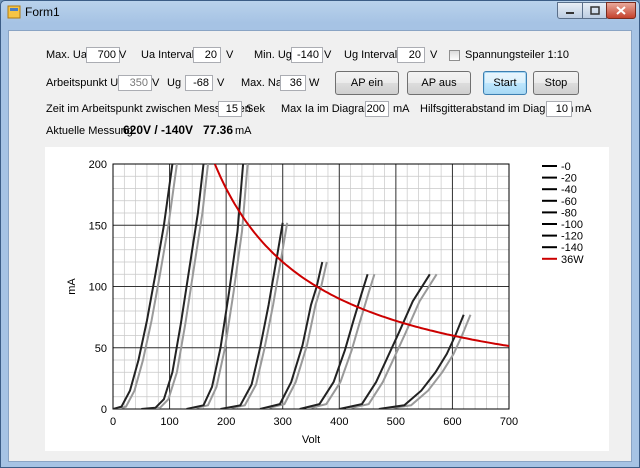  I want to click on arbeitspunkt-ua-unit: V, so click(156, 83).